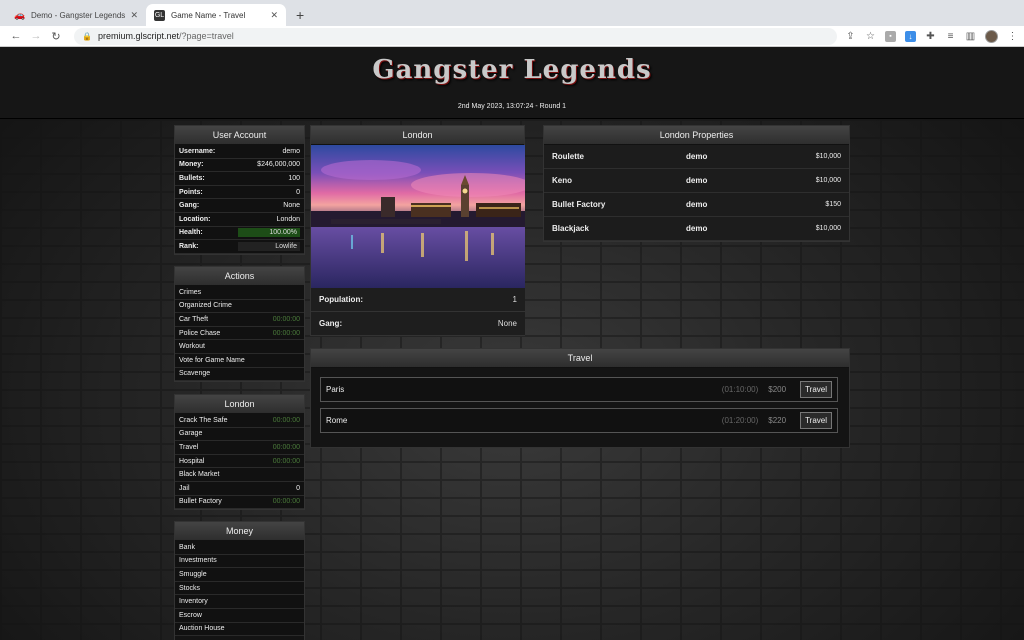  Describe the element at coordinates (579, 420) in the screenshot. I see `destination-row-rome: Rome (01:20:00) $220 Travel` at that location.